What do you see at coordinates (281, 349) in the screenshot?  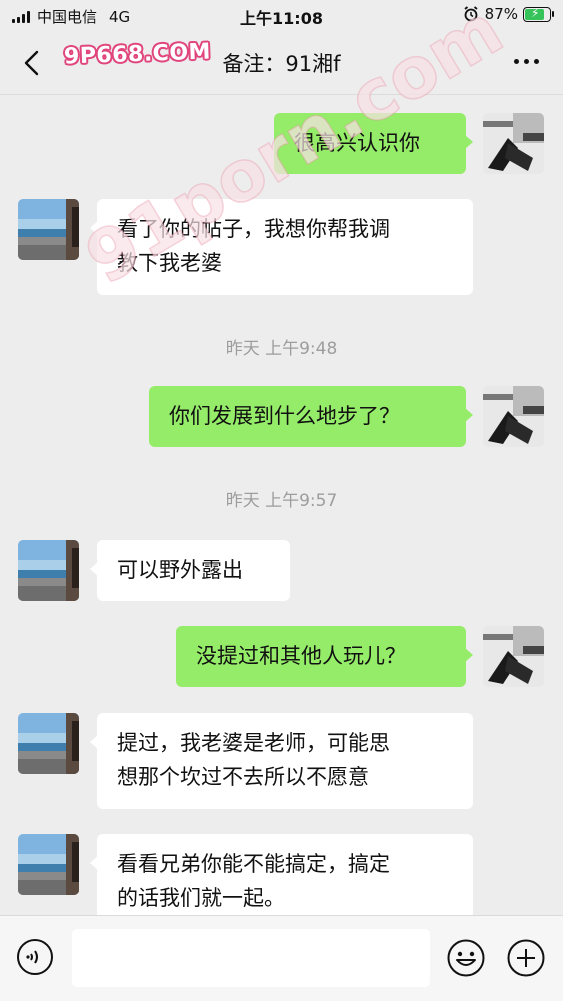 I see `timestamp: 昨天 上午9:48` at bounding box center [281, 349].